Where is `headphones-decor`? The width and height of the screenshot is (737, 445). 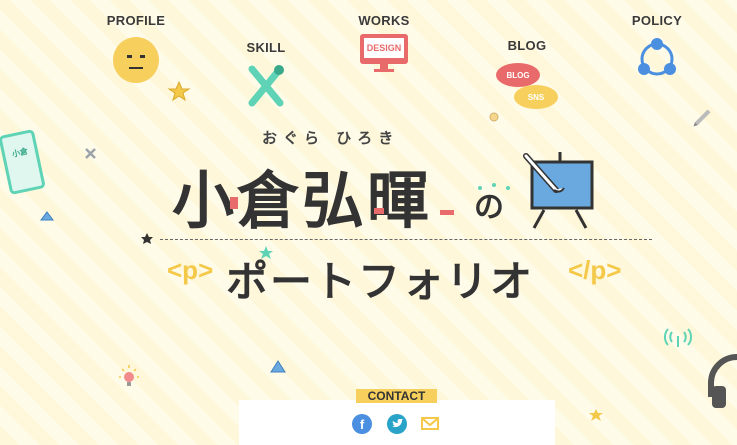
headphones-decor is located at coordinates (722, 381).